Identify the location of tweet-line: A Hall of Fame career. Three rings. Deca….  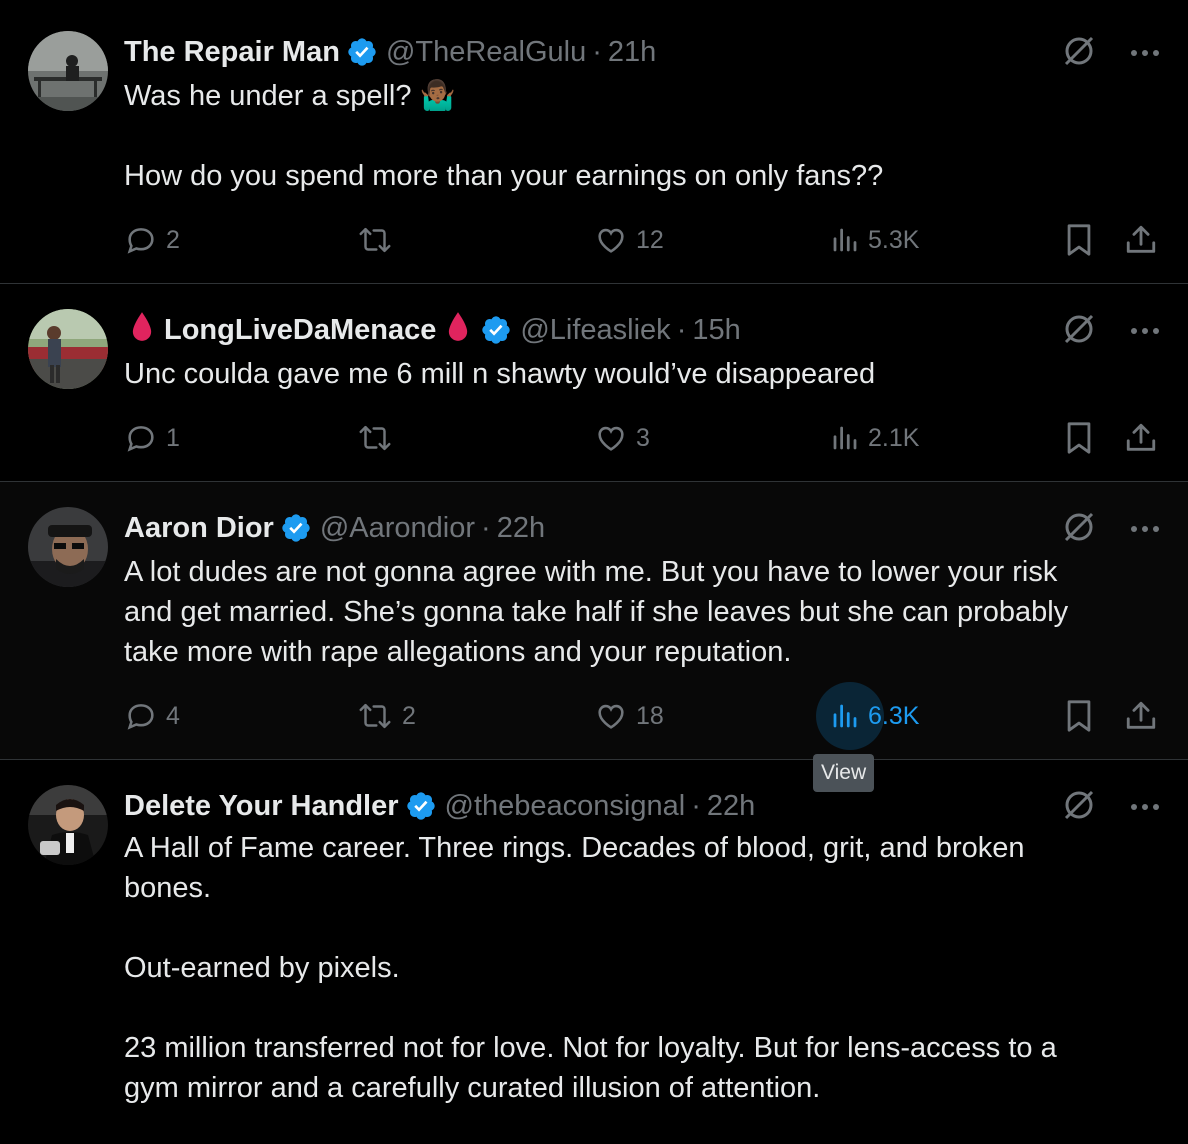
(574, 848).